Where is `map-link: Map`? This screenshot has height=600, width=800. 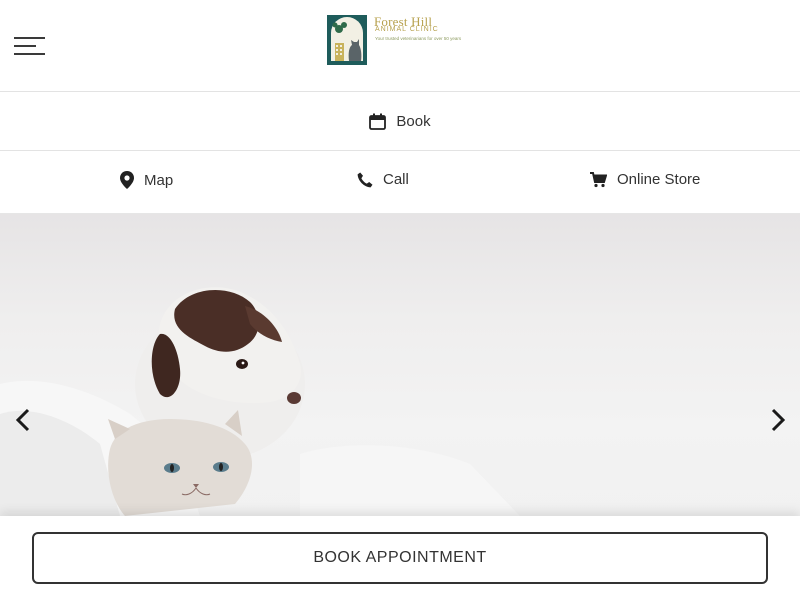
map-link: Map is located at coordinates (146, 180).